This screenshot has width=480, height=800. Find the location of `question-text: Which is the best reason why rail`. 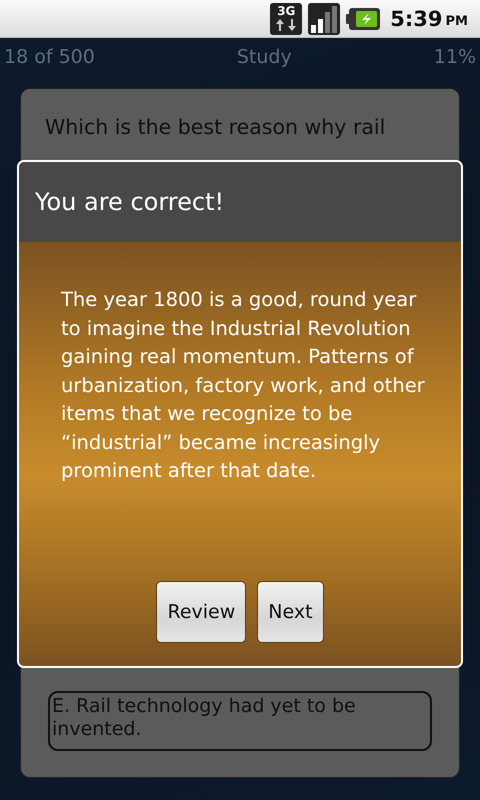

question-text: Which is the best reason why rail is located at coordinates (215, 127).